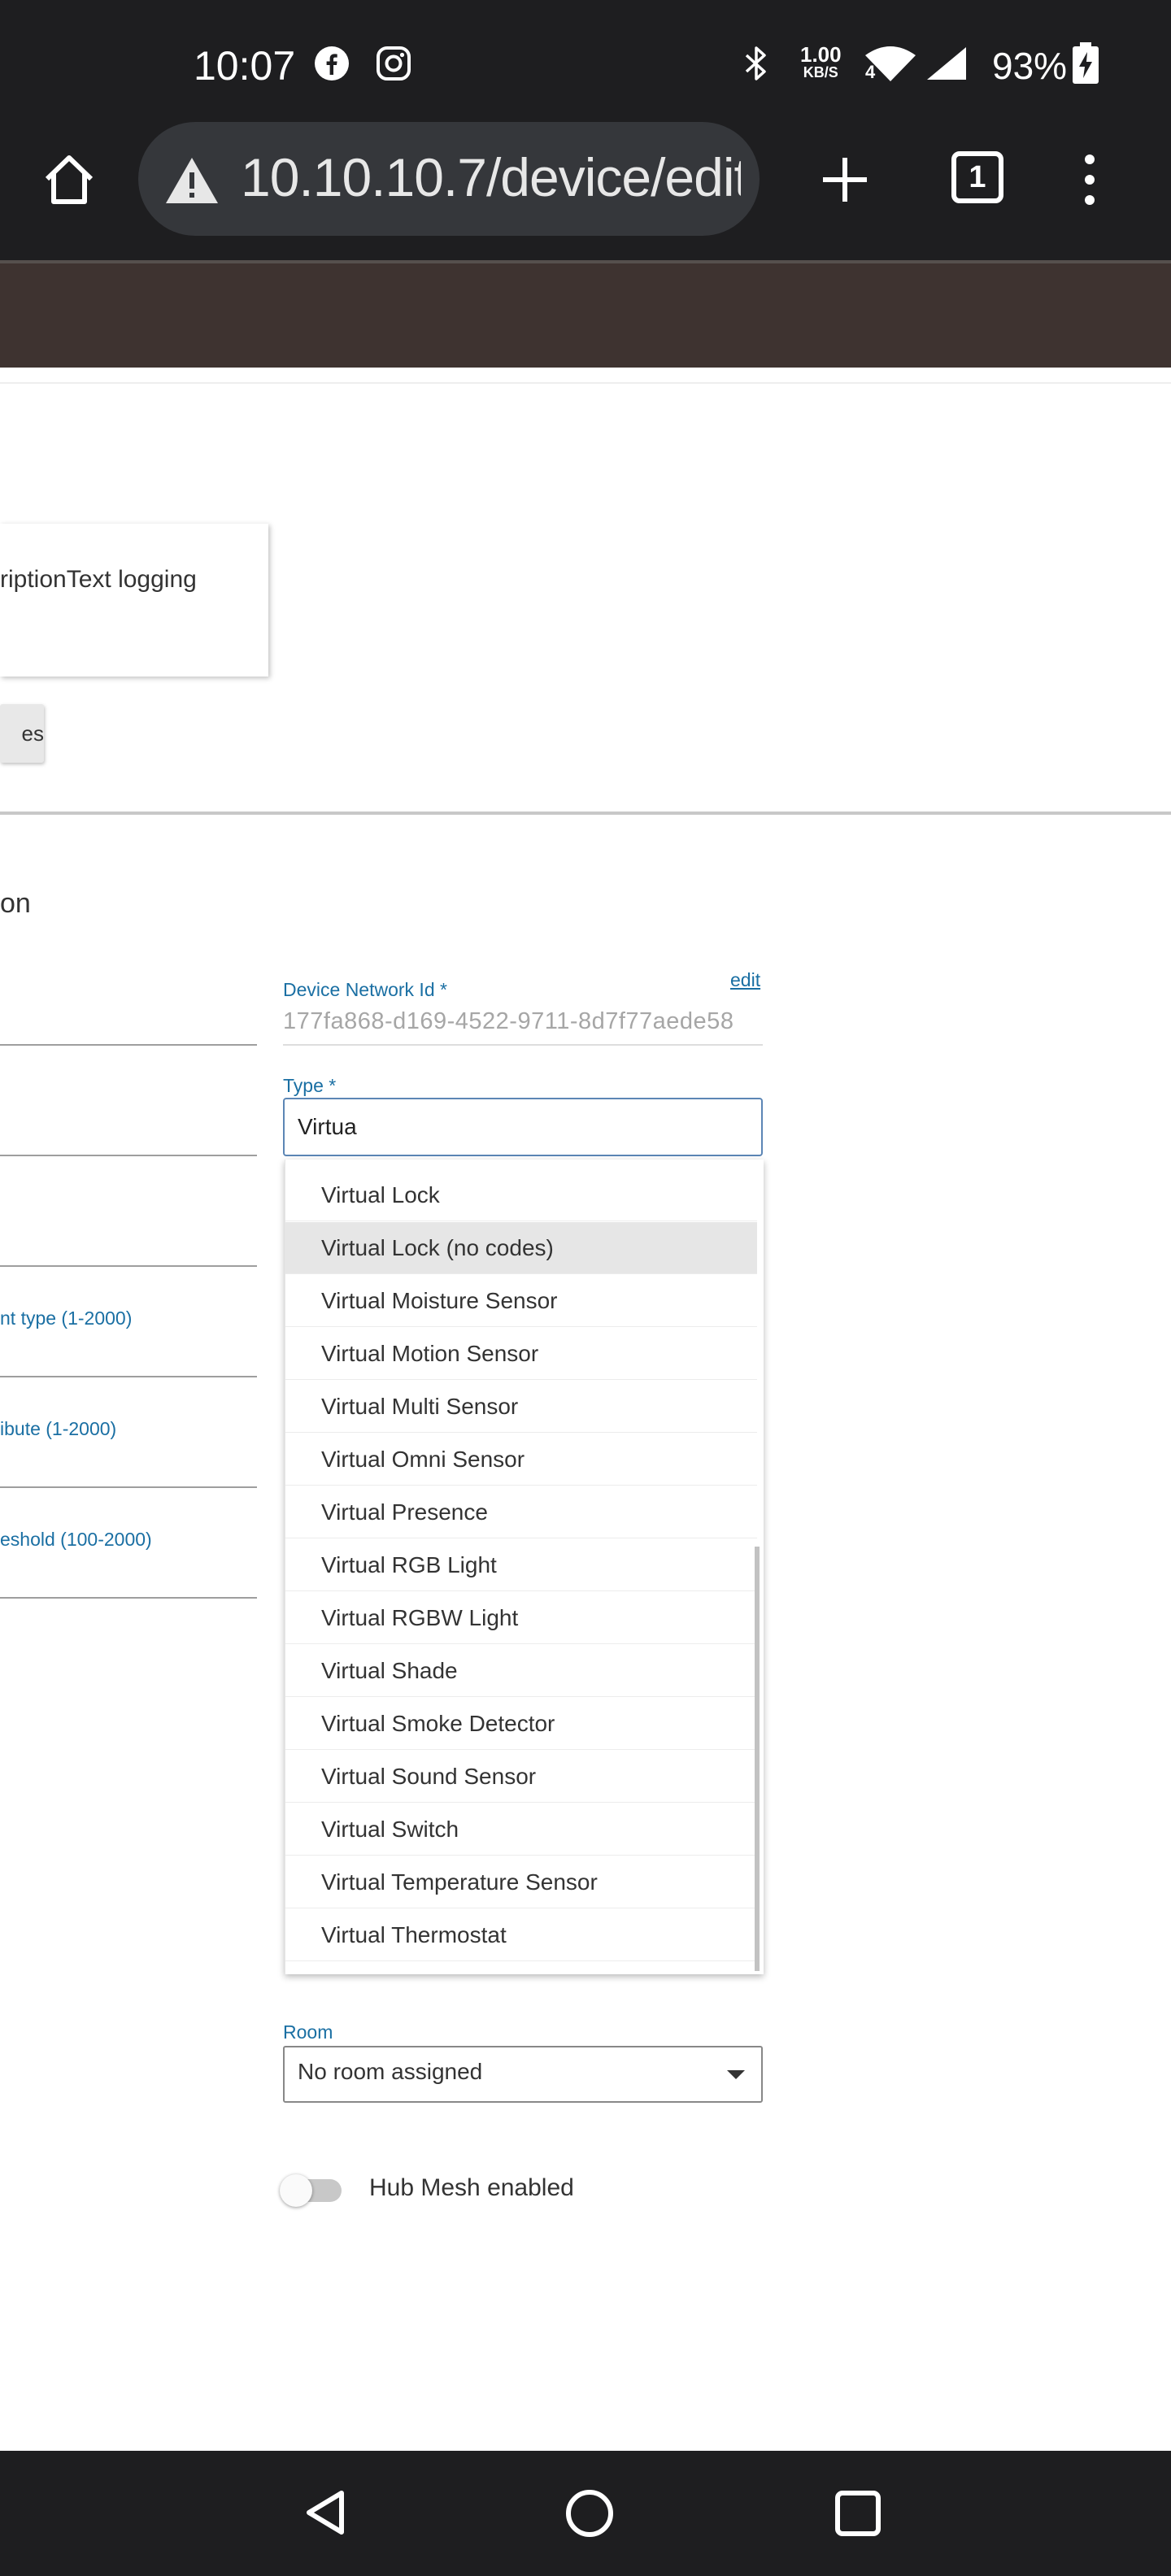 Image resolution: width=1171 pixels, height=2576 pixels. I want to click on app-header, so click(585, 314).